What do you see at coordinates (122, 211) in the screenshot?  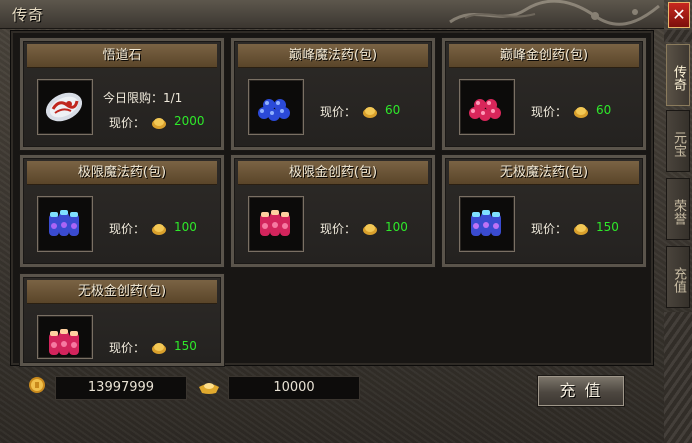 I see `shop-item-card: 极限魔法药(包) 现价： 100` at bounding box center [122, 211].